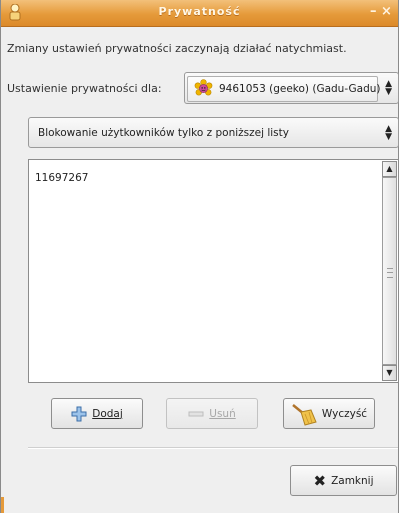  Describe the element at coordinates (389, 169) in the screenshot. I see `scroll-up-icon: ▲` at that location.